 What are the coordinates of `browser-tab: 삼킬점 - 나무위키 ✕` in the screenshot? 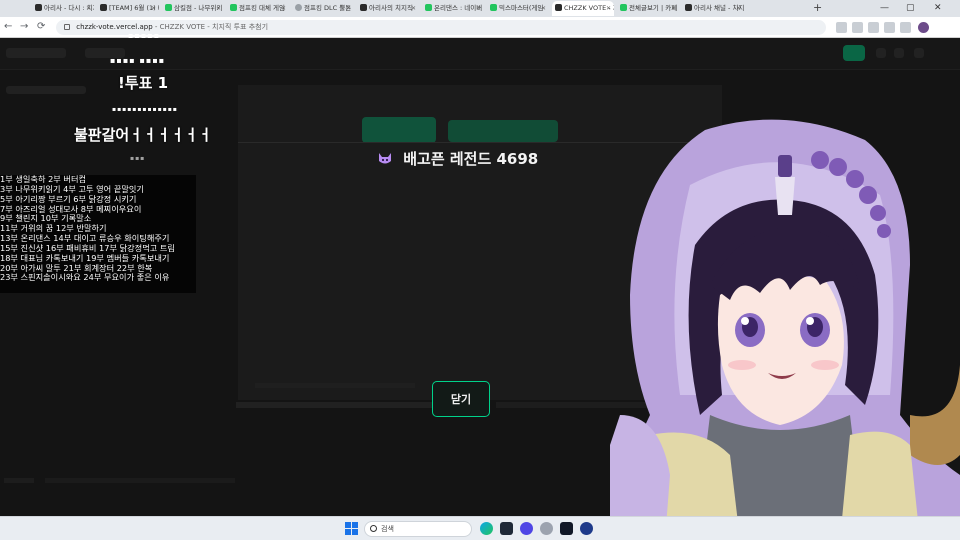 It's located at (193, 8).